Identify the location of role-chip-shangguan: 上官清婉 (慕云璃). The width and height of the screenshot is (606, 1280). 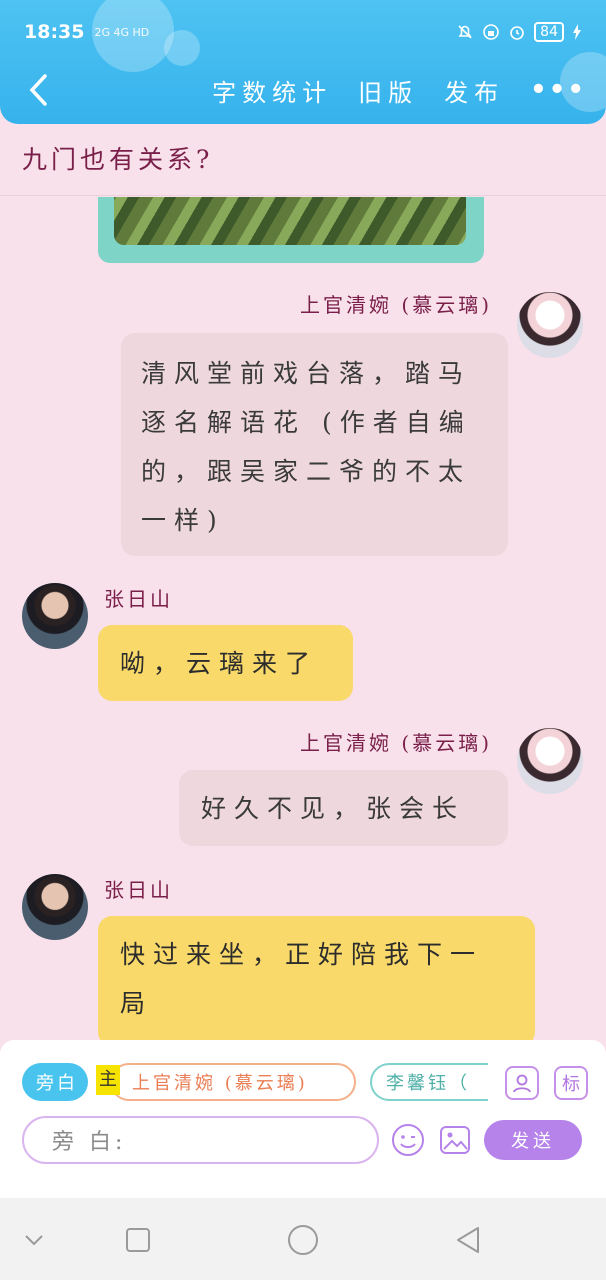
(233, 1082).